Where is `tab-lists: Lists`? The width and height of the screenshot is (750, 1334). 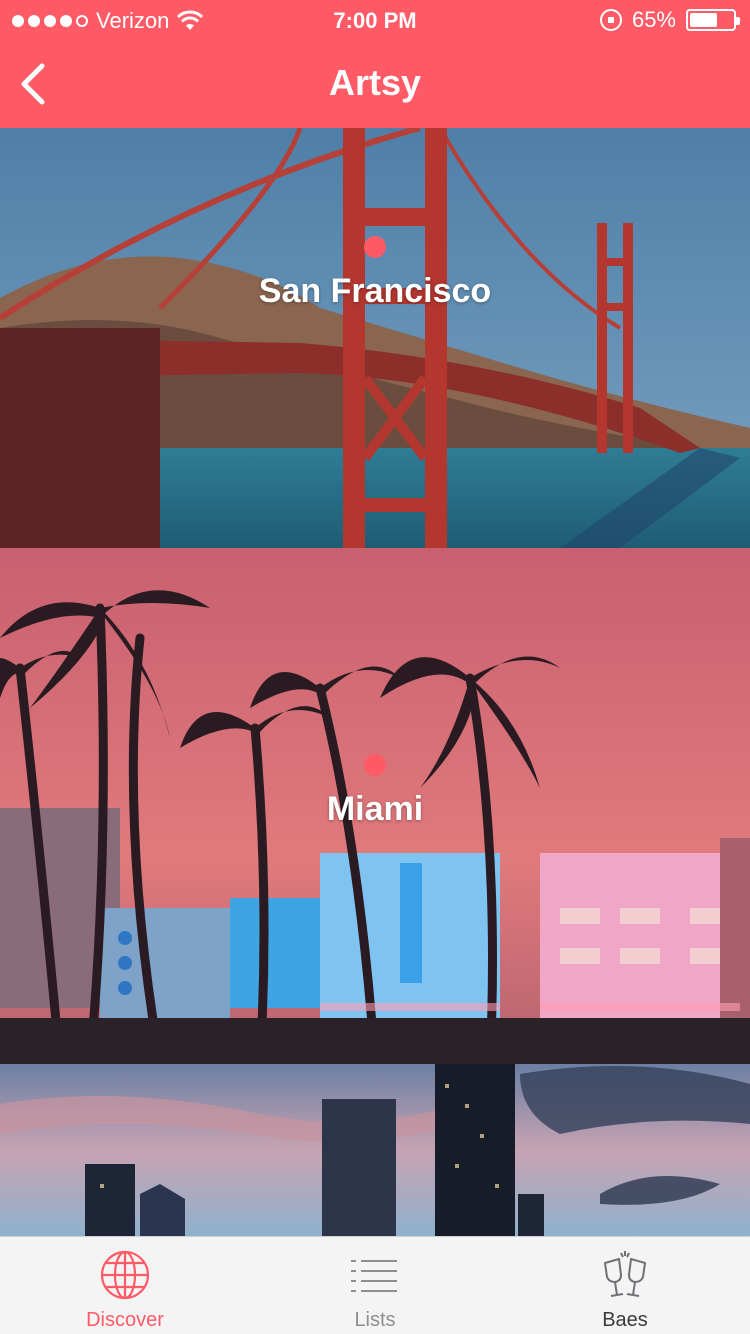 tab-lists: Lists is located at coordinates (375, 1285).